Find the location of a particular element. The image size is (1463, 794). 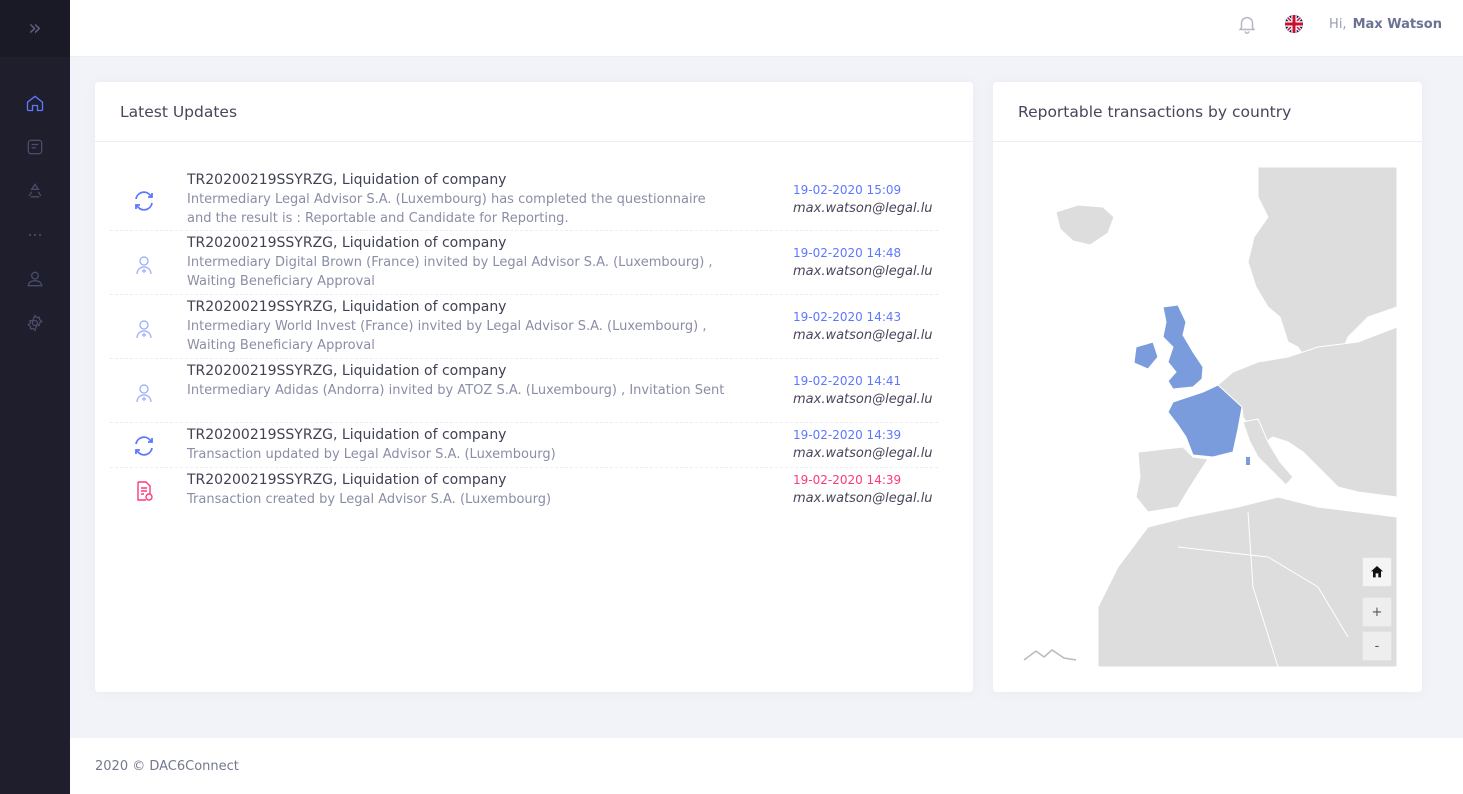

country-central-europe is located at coordinates (1307, 412).